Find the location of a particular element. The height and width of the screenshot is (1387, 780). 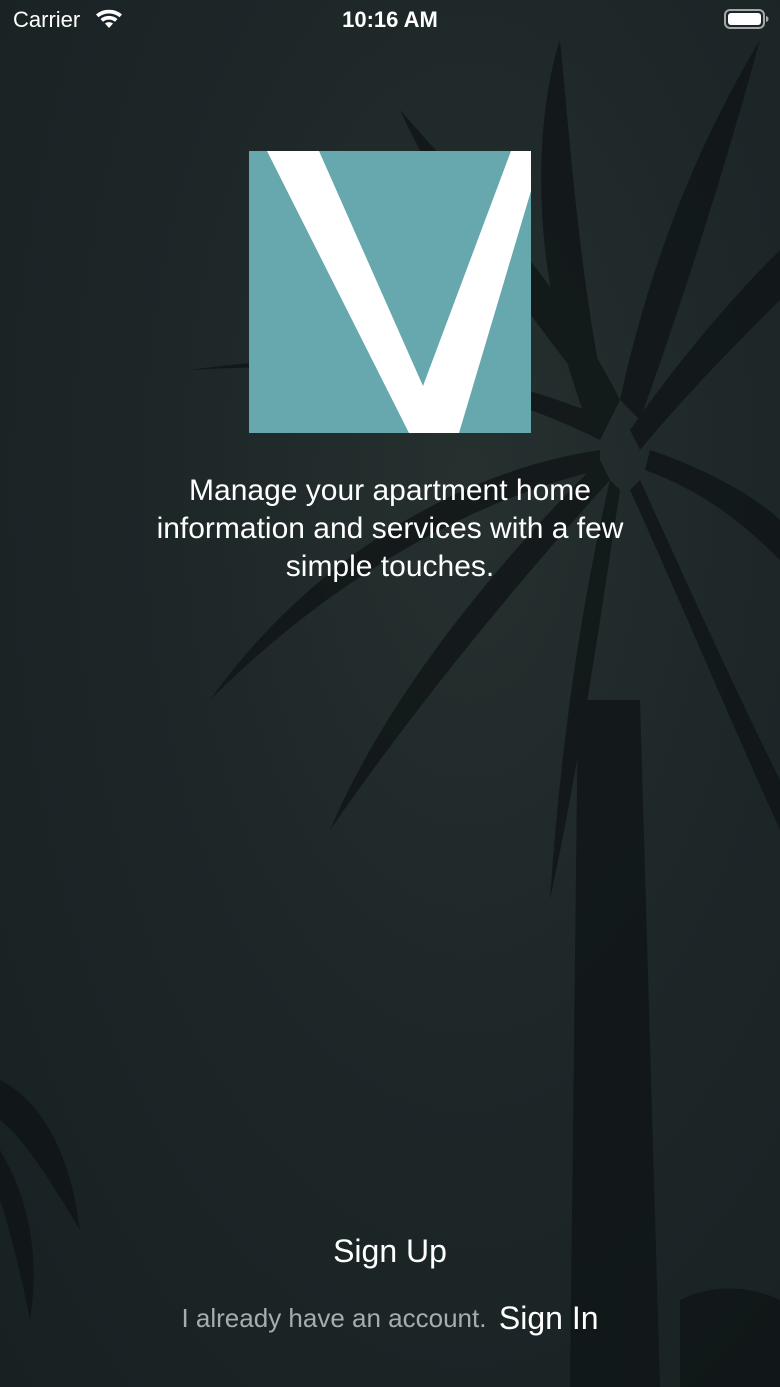

status-time: 10:16 AM is located at coordinates (390, 19).